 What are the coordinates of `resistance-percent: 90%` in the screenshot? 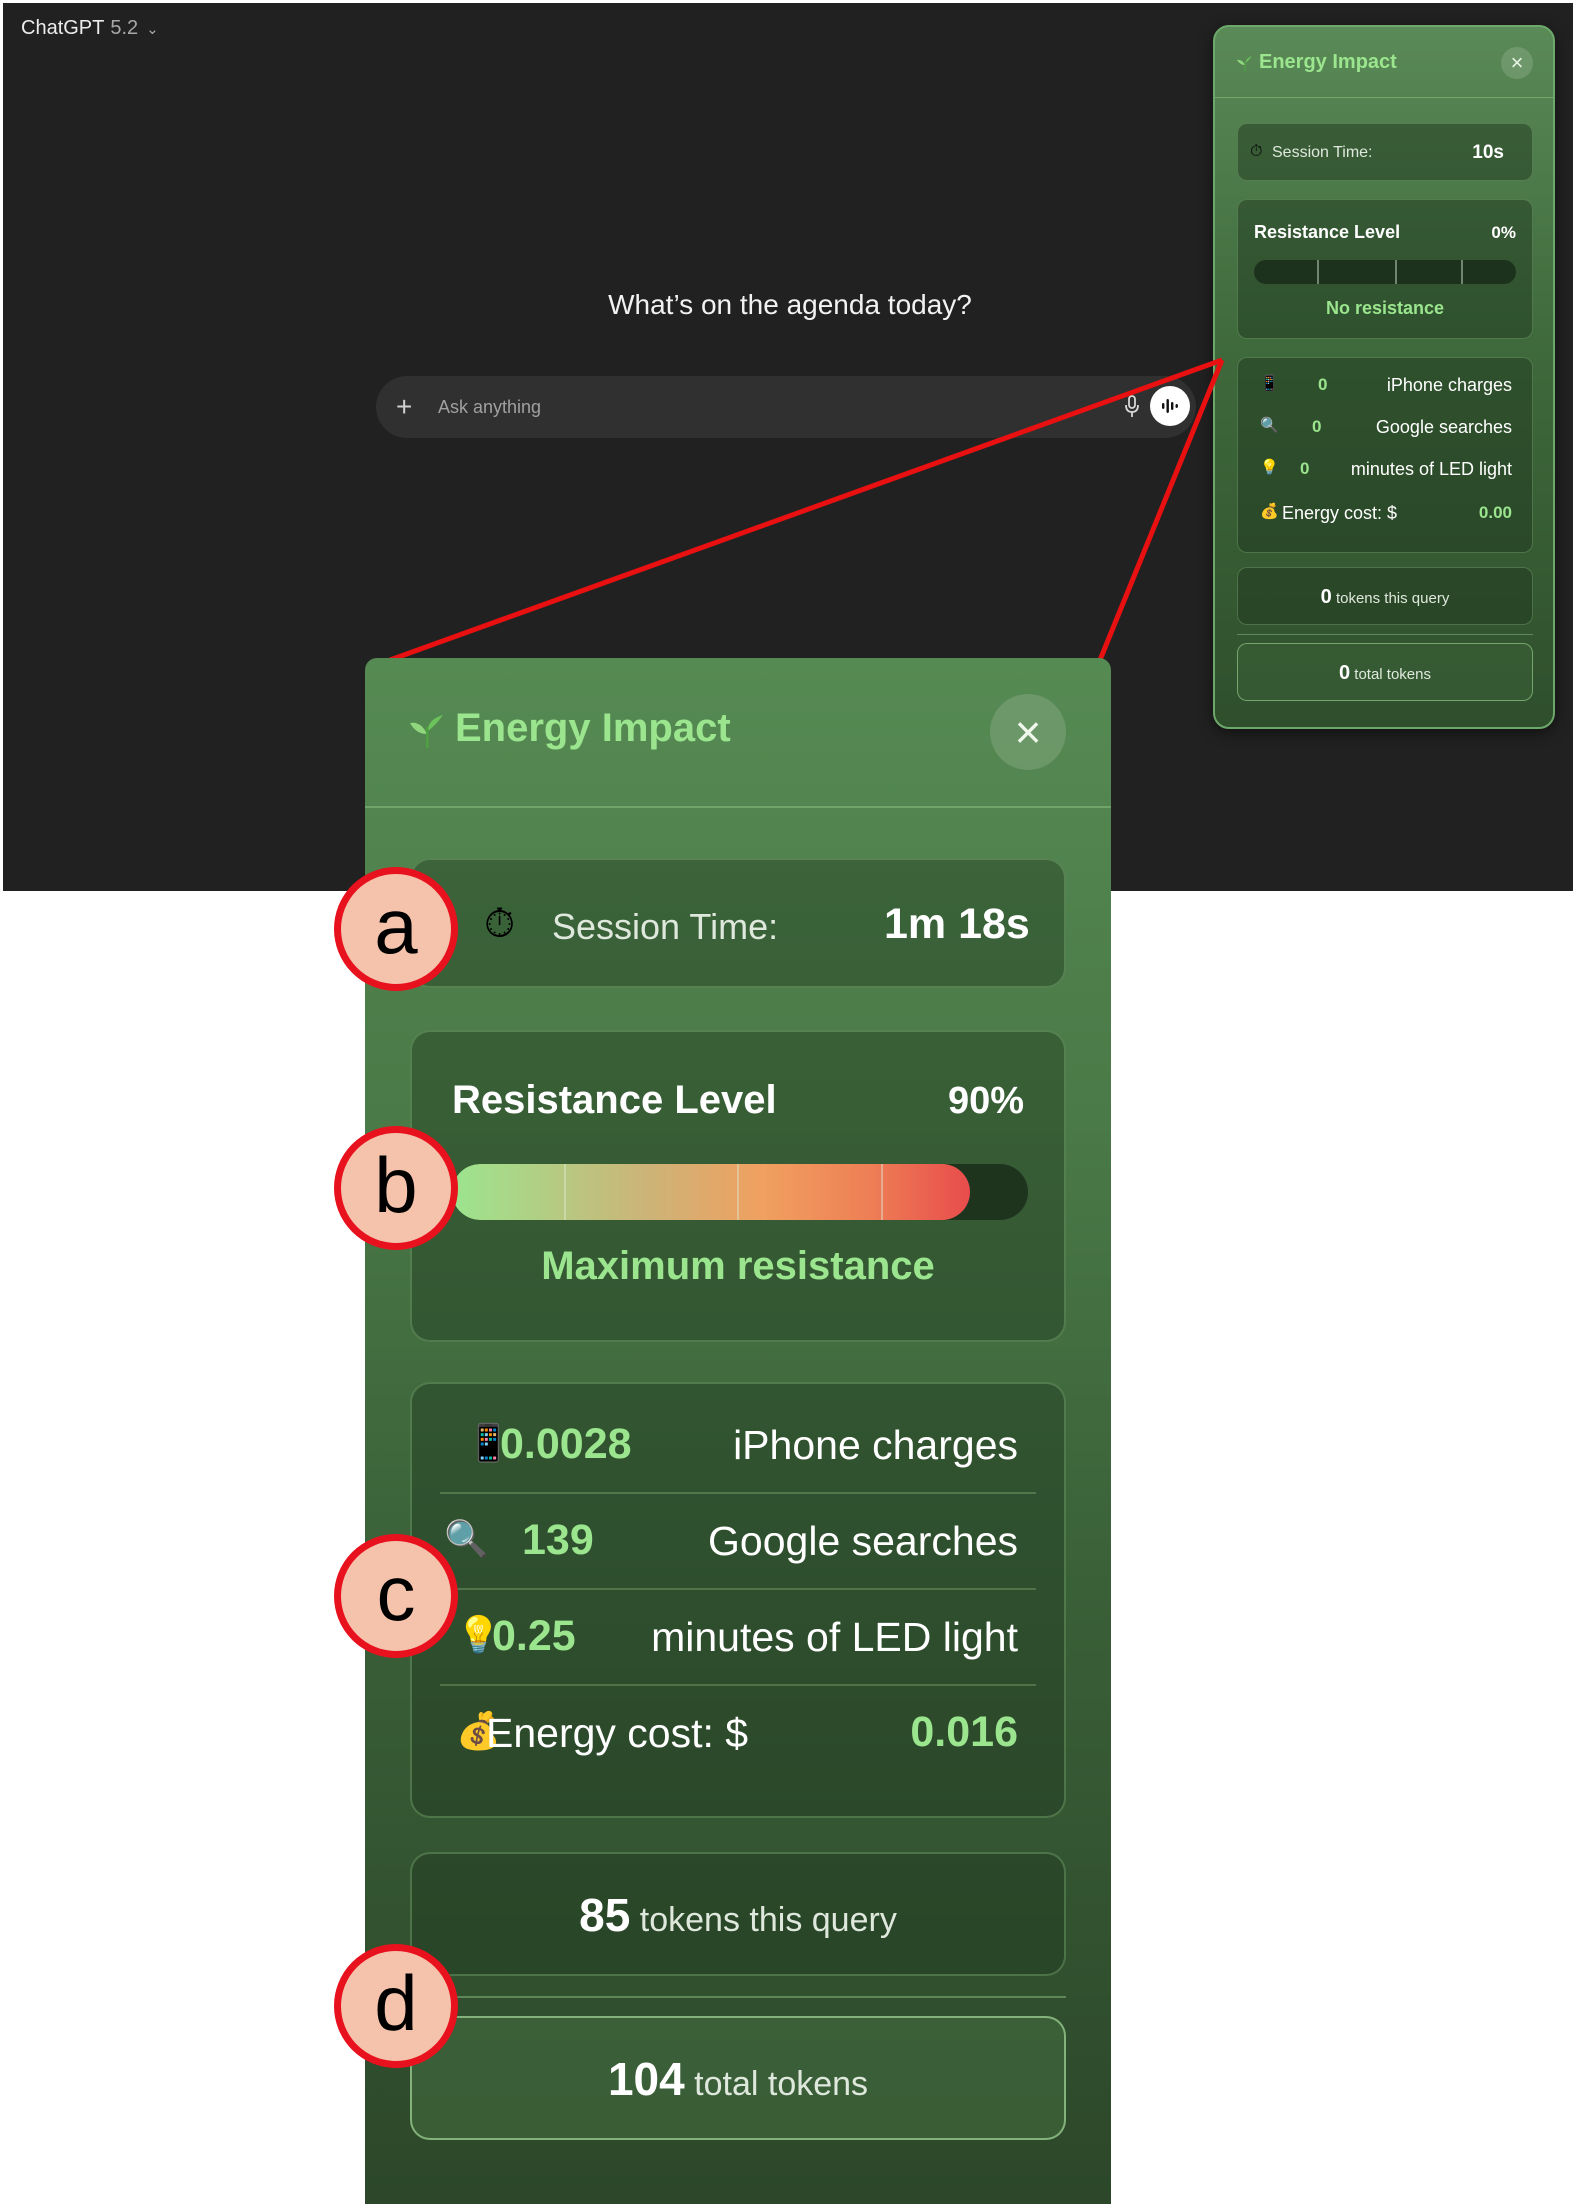 It's located at (985, 1101).